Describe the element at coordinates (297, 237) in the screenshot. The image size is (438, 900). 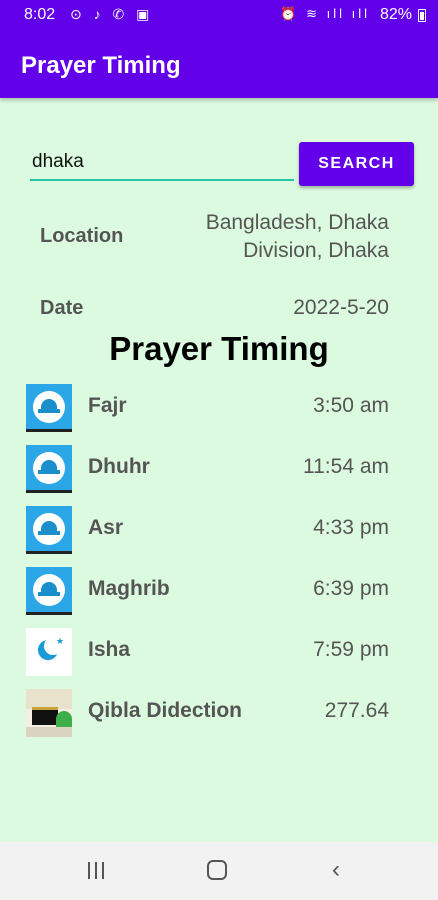
I see `location-value: Bangladesh, Dhaka Division, Dhaka` at that location.